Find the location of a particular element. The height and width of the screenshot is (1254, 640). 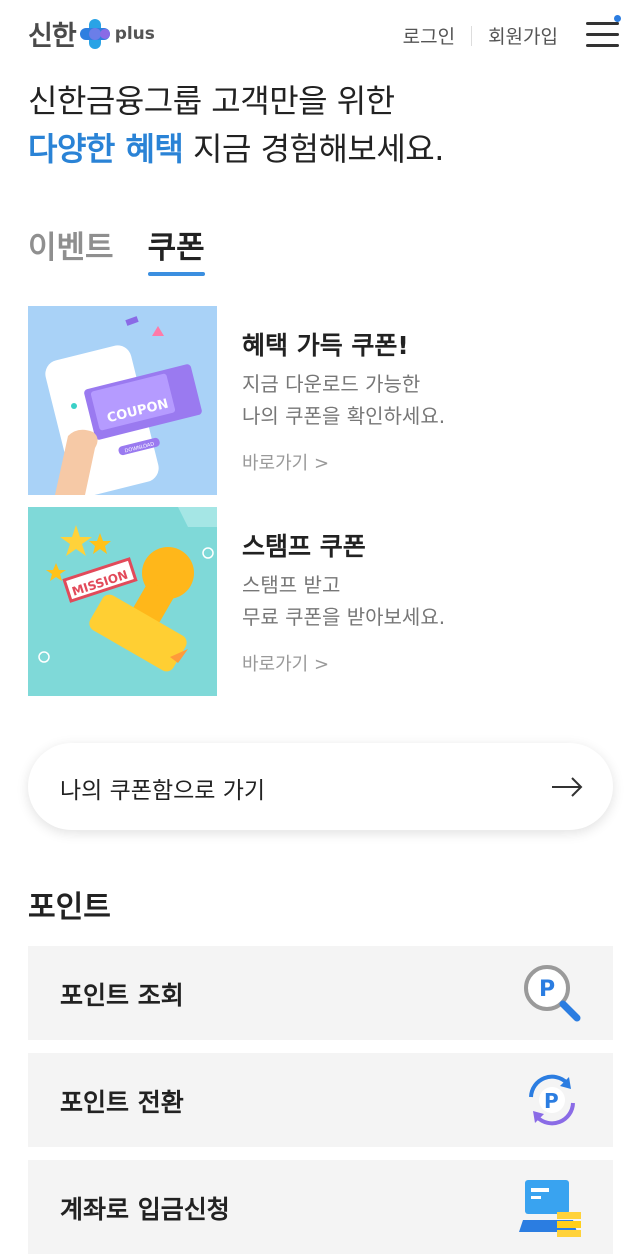

header: 신한 plus 로그인 회원가입 is located at coordinates (320, 35).